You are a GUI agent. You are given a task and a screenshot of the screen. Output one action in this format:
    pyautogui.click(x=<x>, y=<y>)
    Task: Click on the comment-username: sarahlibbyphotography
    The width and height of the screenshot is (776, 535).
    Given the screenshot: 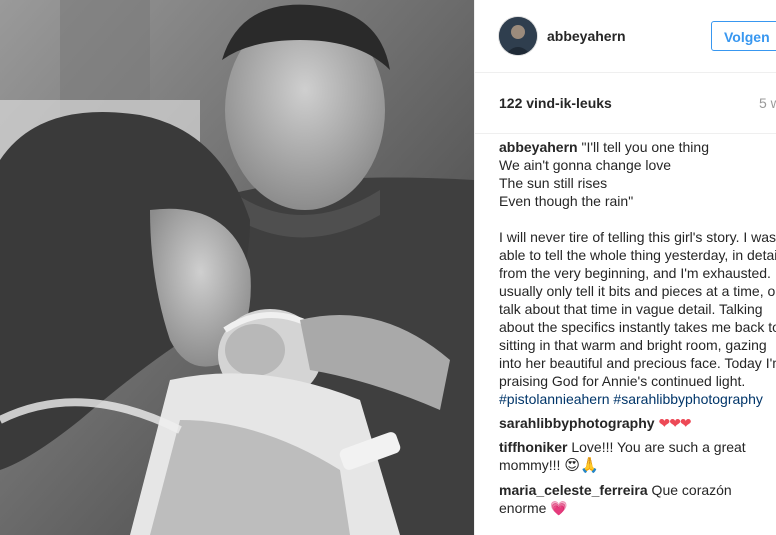 What is the action you would take?
    pyautogui.click(x=577, y=423)
    